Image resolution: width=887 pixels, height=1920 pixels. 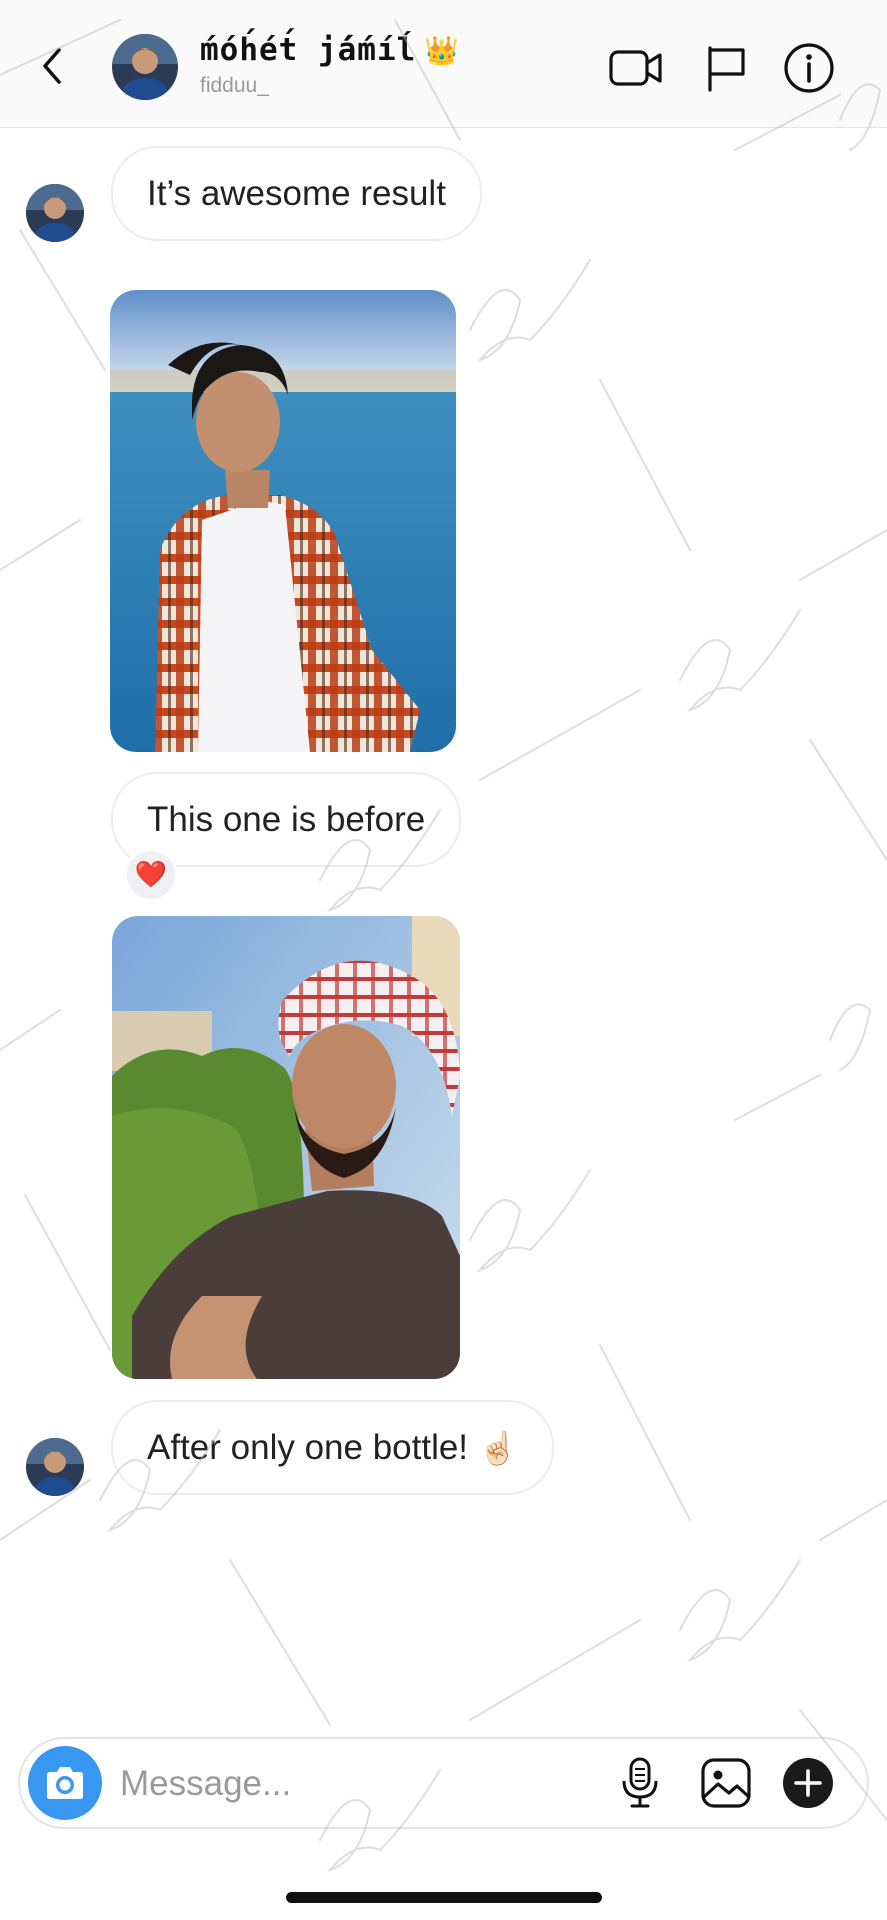 I want to click on chat-header: ḿóh́ét́ j́áḿíĺ 👑 fidduu_, so click(x=443, y=64).